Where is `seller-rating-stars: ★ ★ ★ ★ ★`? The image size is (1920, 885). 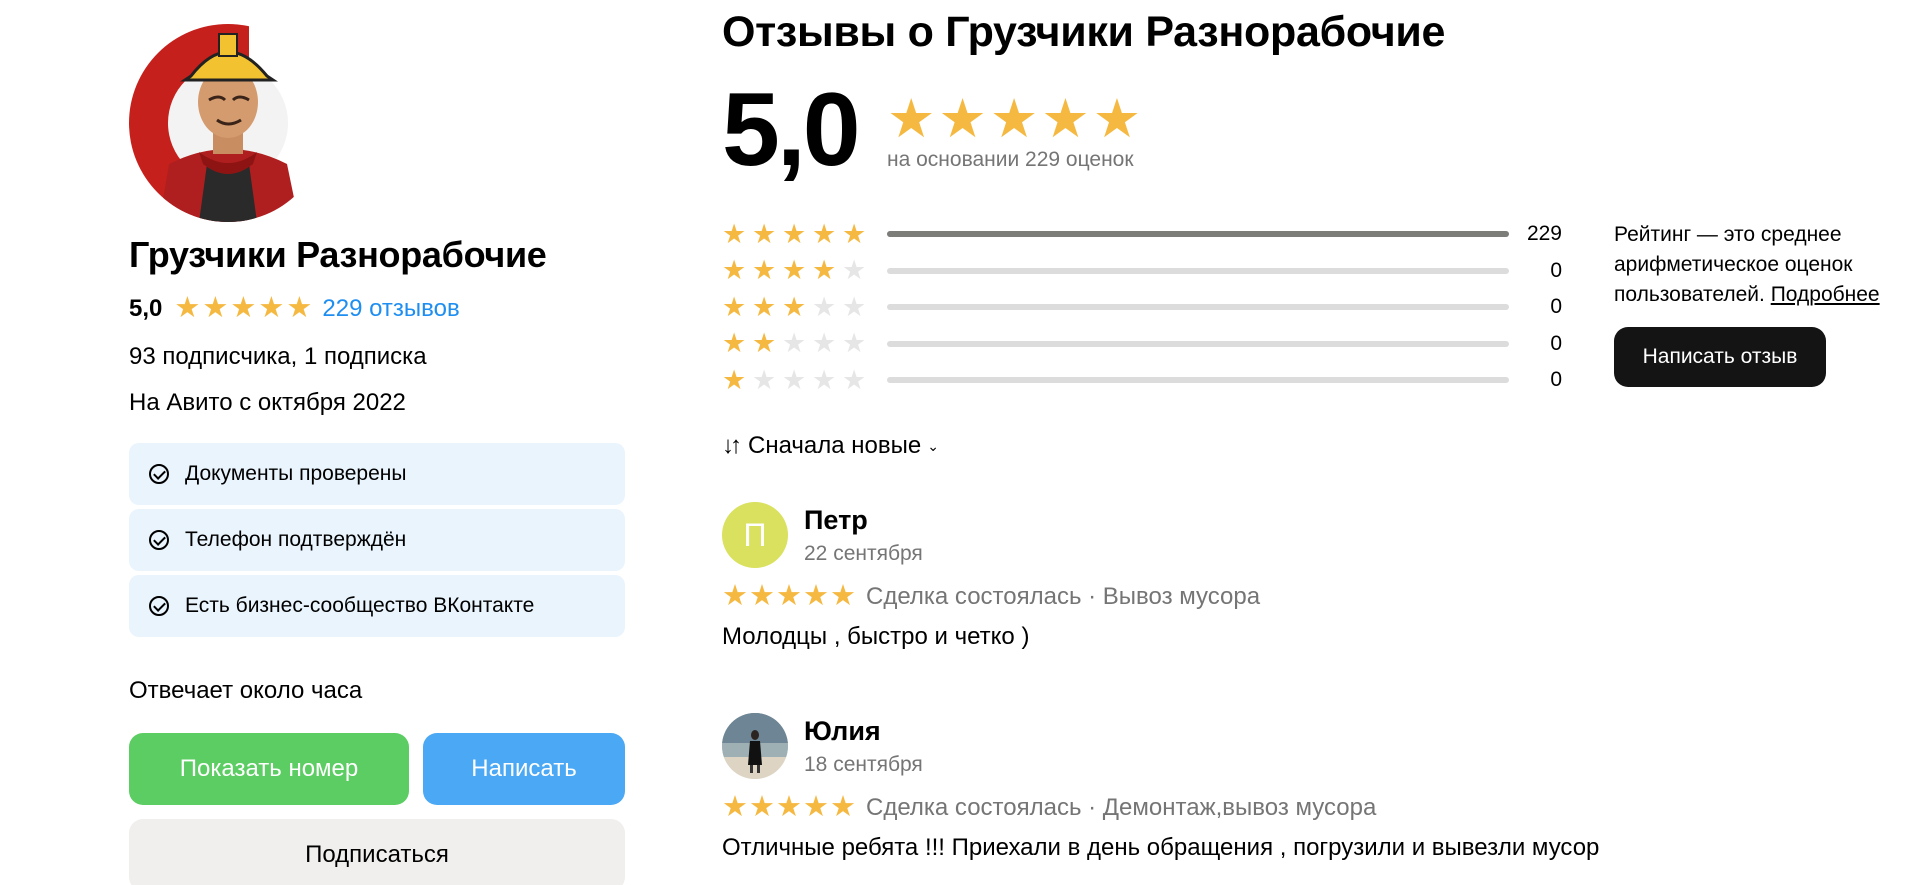
seller-rating-stars: ★ ★ ★ ★ ★ is located at coordinates (243, 308).